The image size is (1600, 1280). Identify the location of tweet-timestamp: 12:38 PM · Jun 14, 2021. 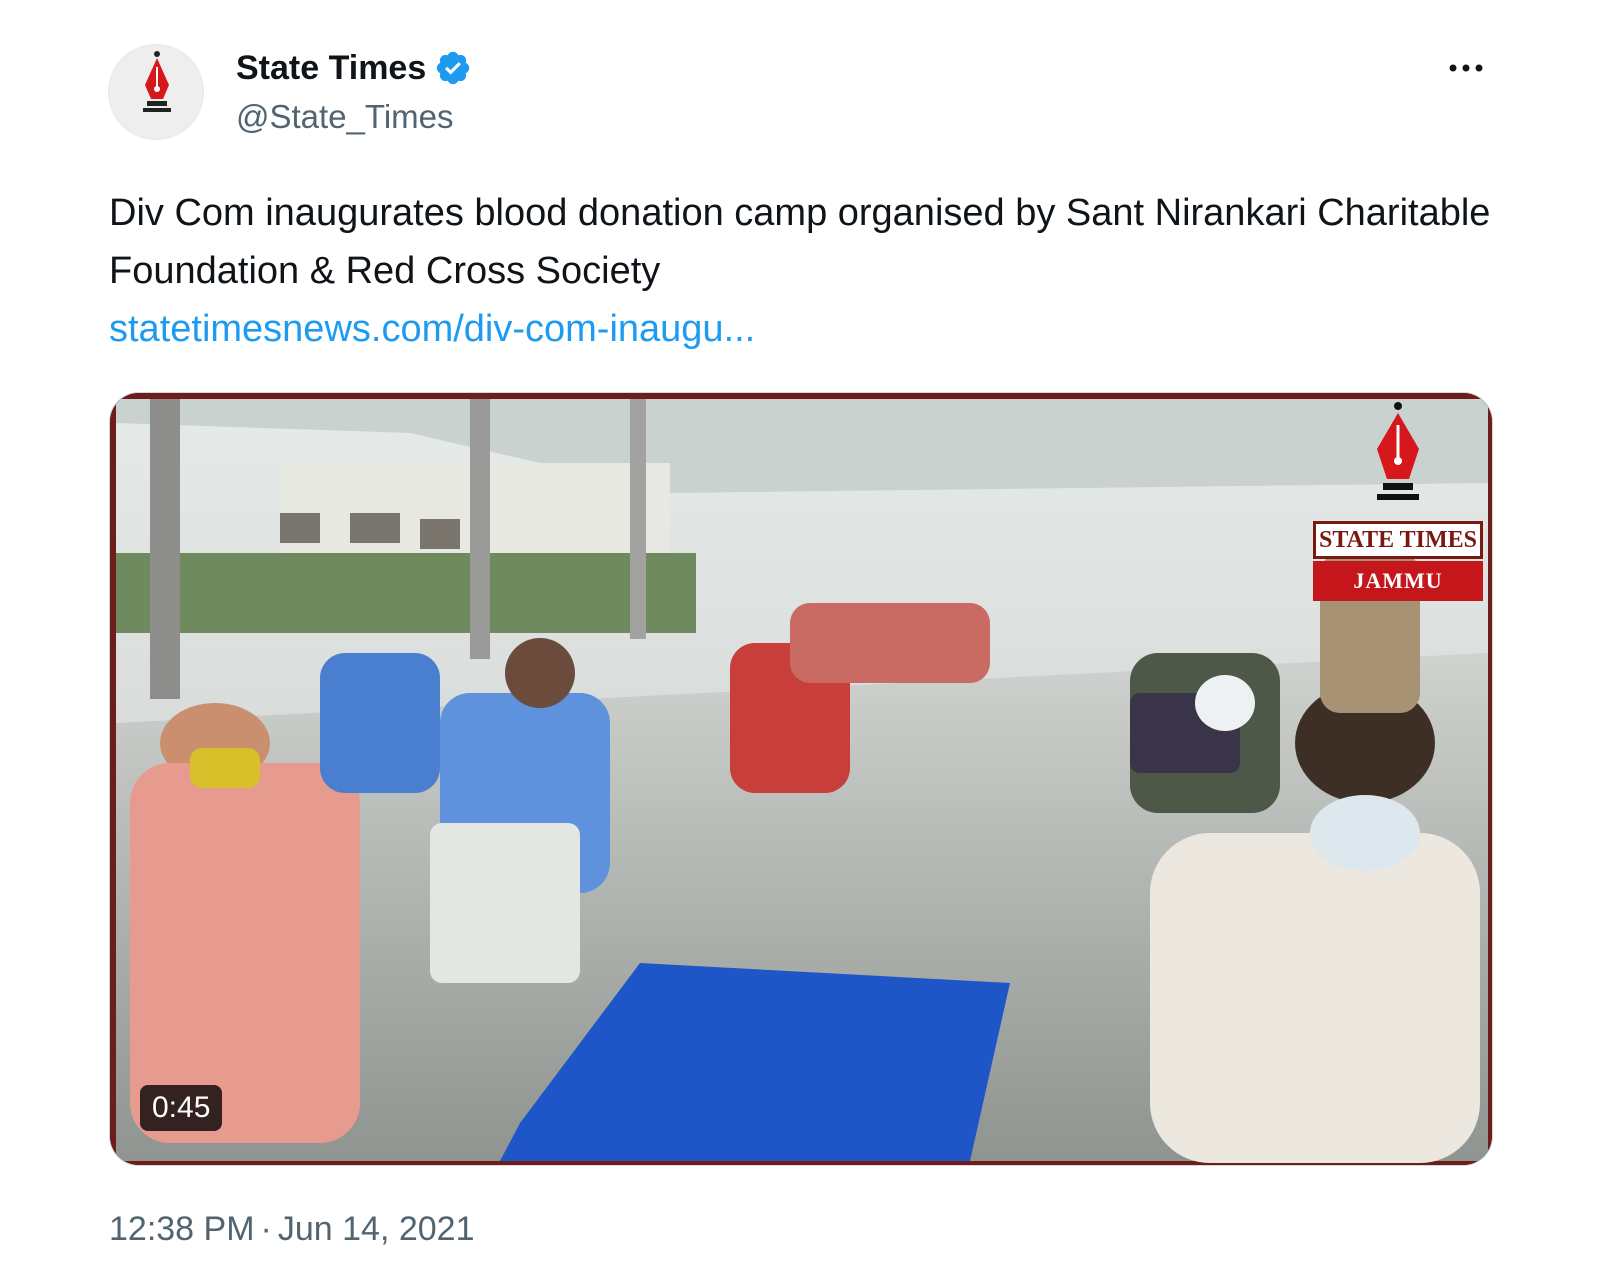
(291, 1229).